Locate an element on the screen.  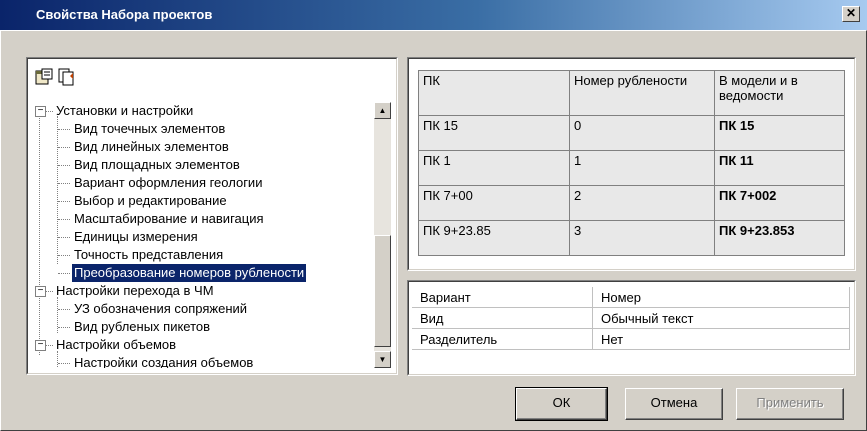
ok-button: ОК is located at coordinates (561, 404).